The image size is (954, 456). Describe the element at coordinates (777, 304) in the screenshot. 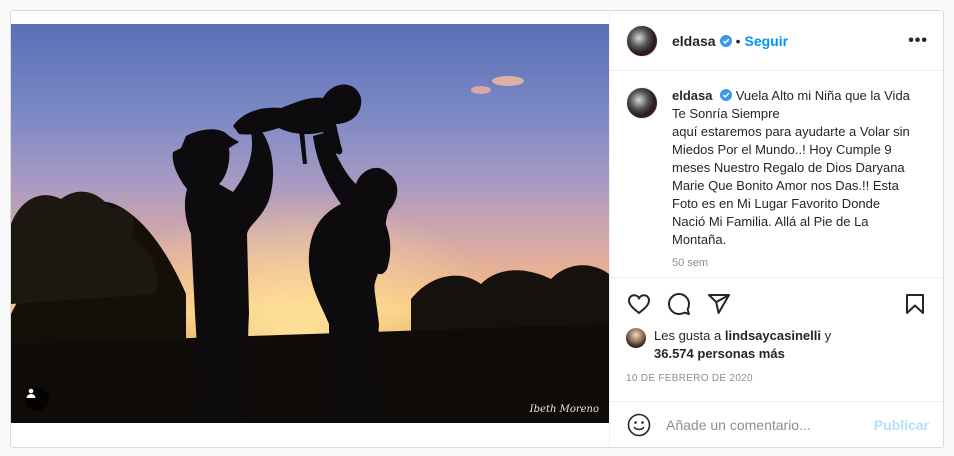

I see `action-bar` at that location.